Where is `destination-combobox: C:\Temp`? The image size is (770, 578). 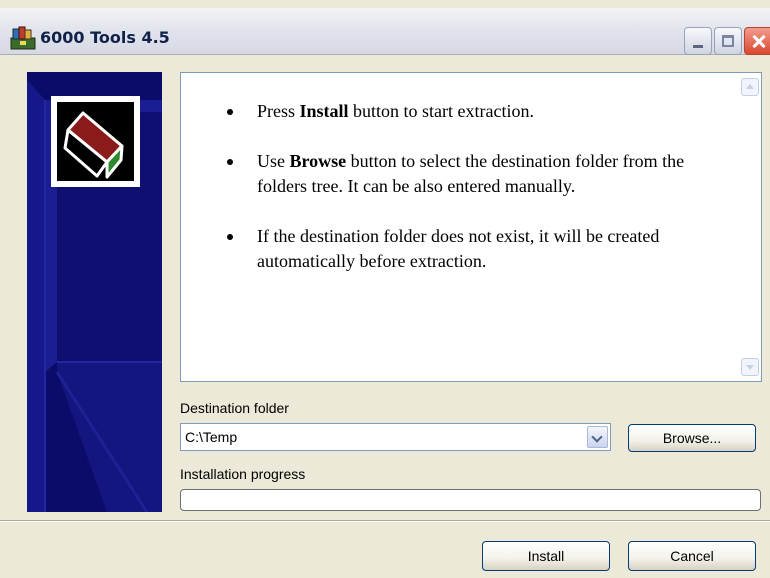
destination-combobox: C:\Temp is located at coordinates (395, 437).